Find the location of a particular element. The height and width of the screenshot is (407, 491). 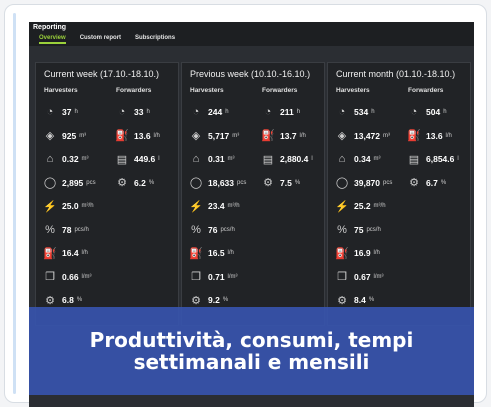

metric-row: ◔ 211 h is located at coordinates (280, 112).